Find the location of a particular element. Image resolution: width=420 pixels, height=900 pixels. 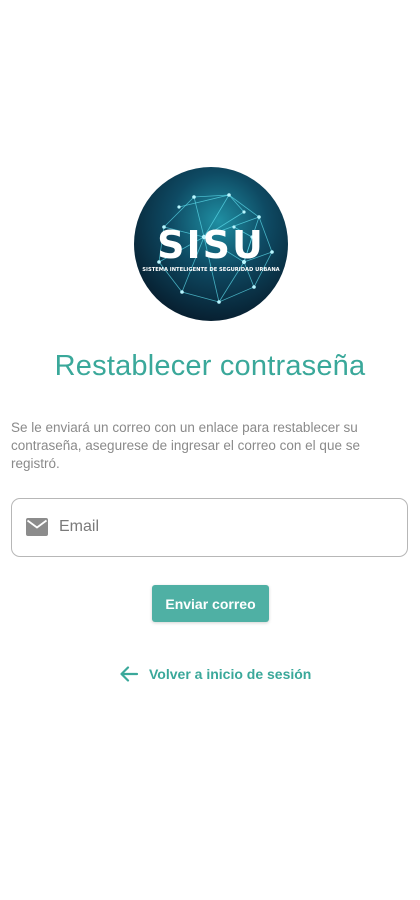

logo-text: SISU is located at coordinates (211, 245).